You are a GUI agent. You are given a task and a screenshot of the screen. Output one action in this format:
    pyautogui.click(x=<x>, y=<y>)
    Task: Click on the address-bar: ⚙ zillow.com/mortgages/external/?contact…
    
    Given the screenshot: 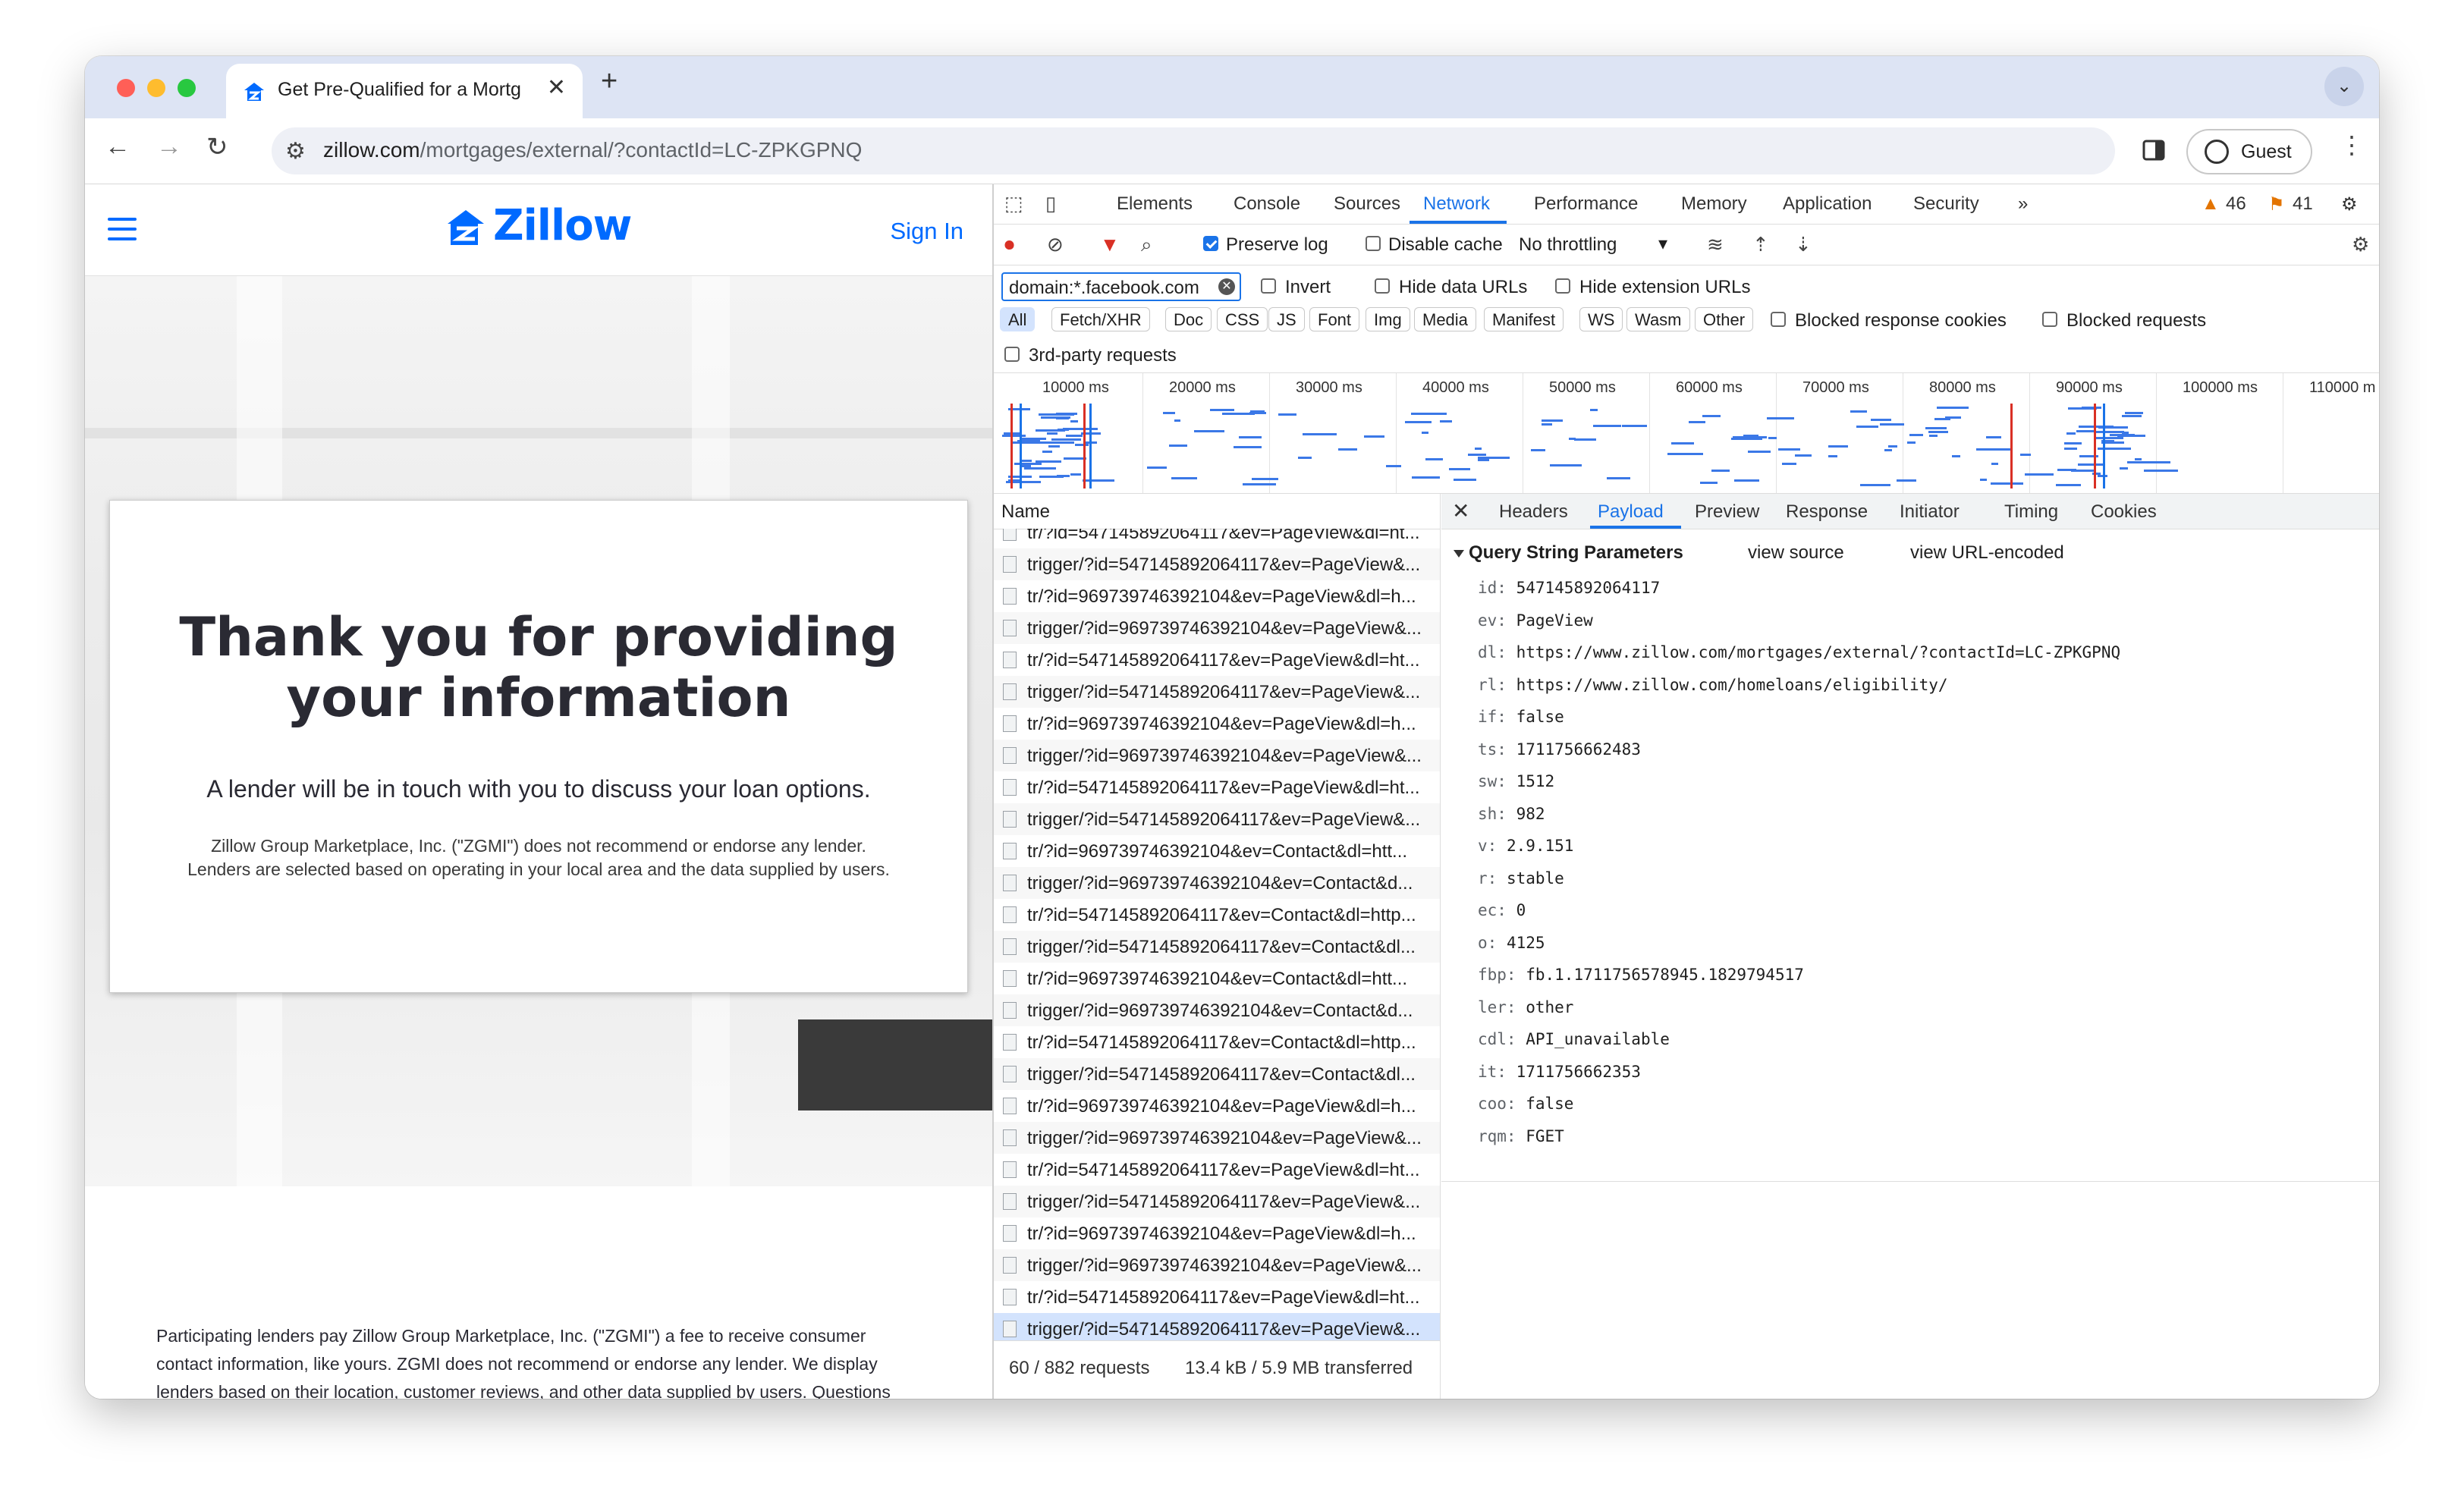 What is the action you would take?
    pyautogui.click(x=1193, y=150)
    